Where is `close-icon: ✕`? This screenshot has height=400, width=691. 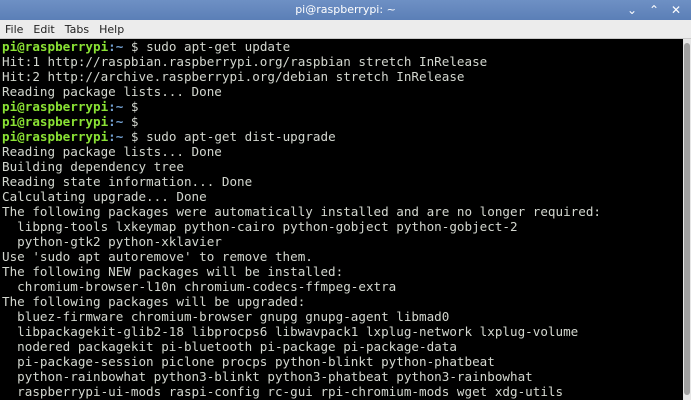
close-icon: ✕ is located at coordinates (676, 10).